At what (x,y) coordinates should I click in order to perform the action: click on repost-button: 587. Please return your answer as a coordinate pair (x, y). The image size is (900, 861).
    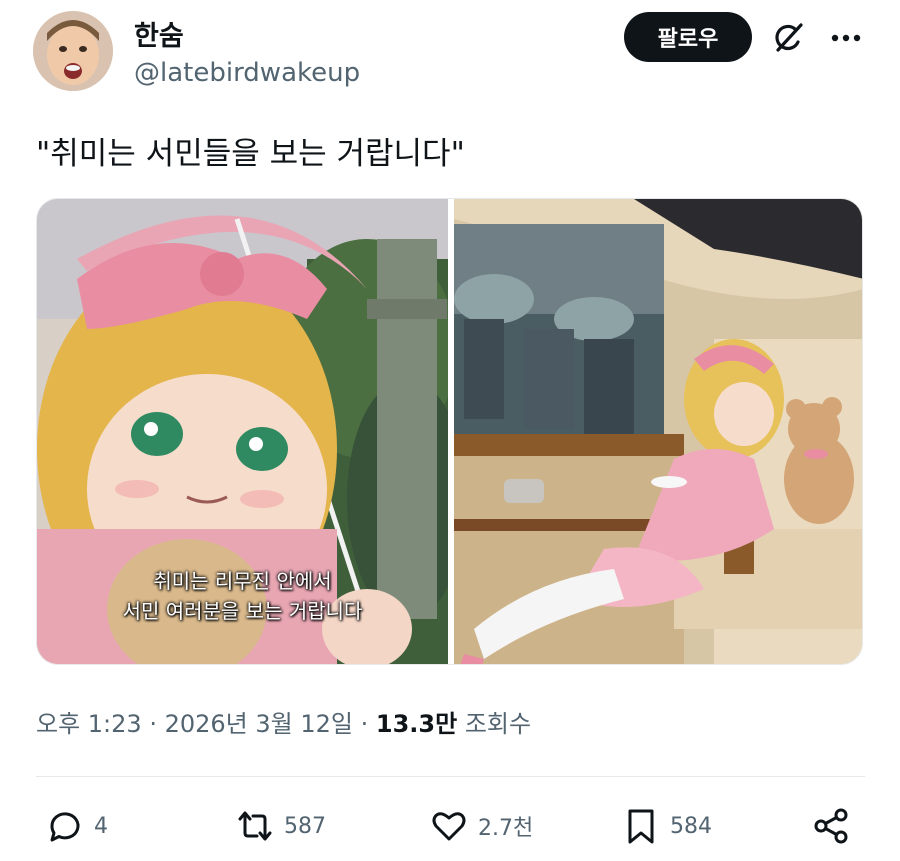
    Looking at the image, I should click on (281, 826).